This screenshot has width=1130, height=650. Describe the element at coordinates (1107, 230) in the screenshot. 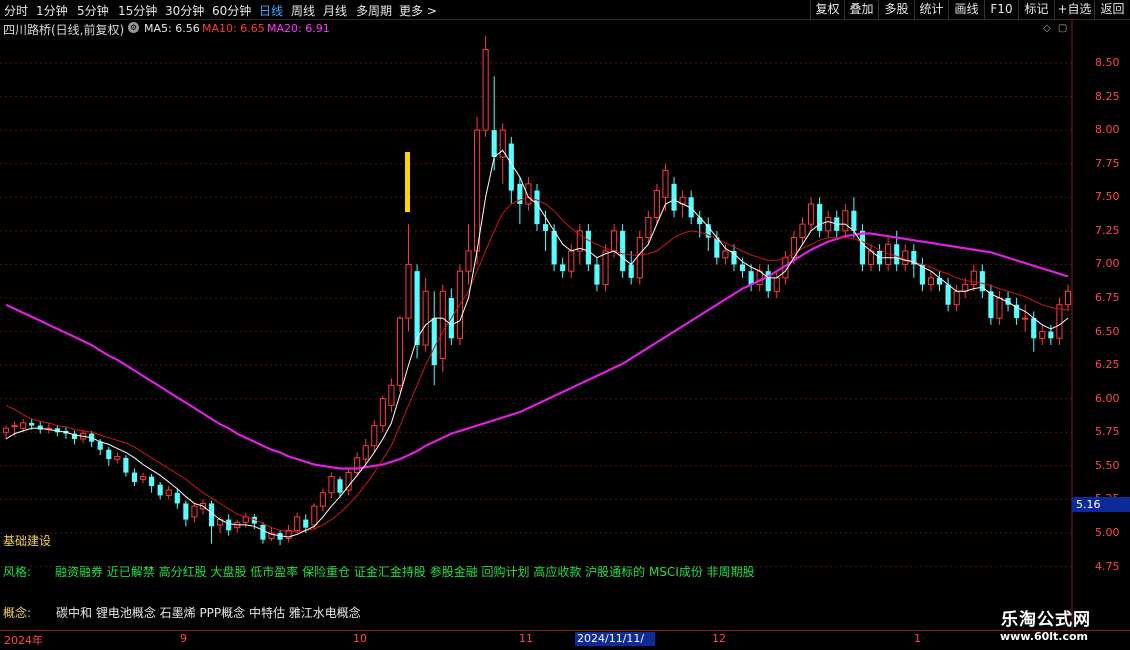

I see `price-tick-label: 7.25` at that location.